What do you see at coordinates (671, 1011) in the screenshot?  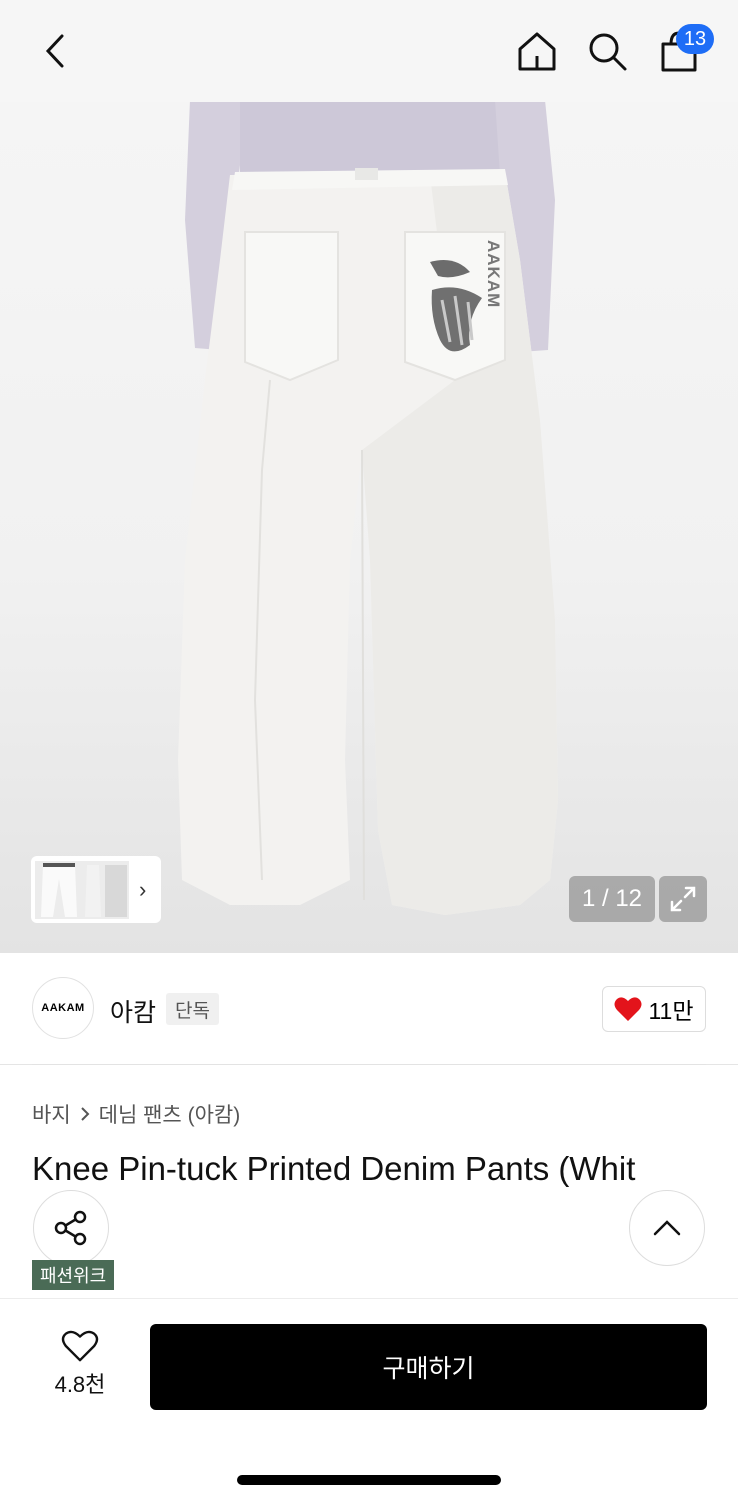 I see `brand-like-count: 11만` at bounding box center [671, 1011].